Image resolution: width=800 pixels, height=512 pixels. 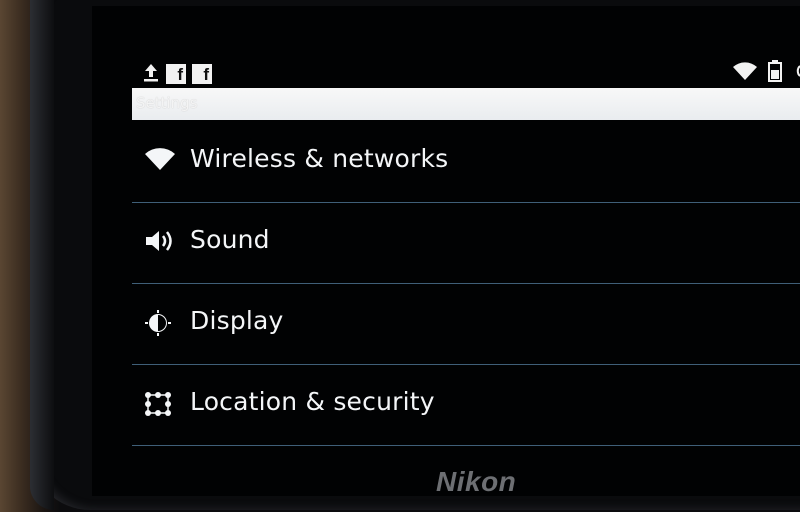 What do you see at coordinates (466, 243) in the screenshot?
I see `settings-item-sound: Sound` at bounding box center [466, 243].